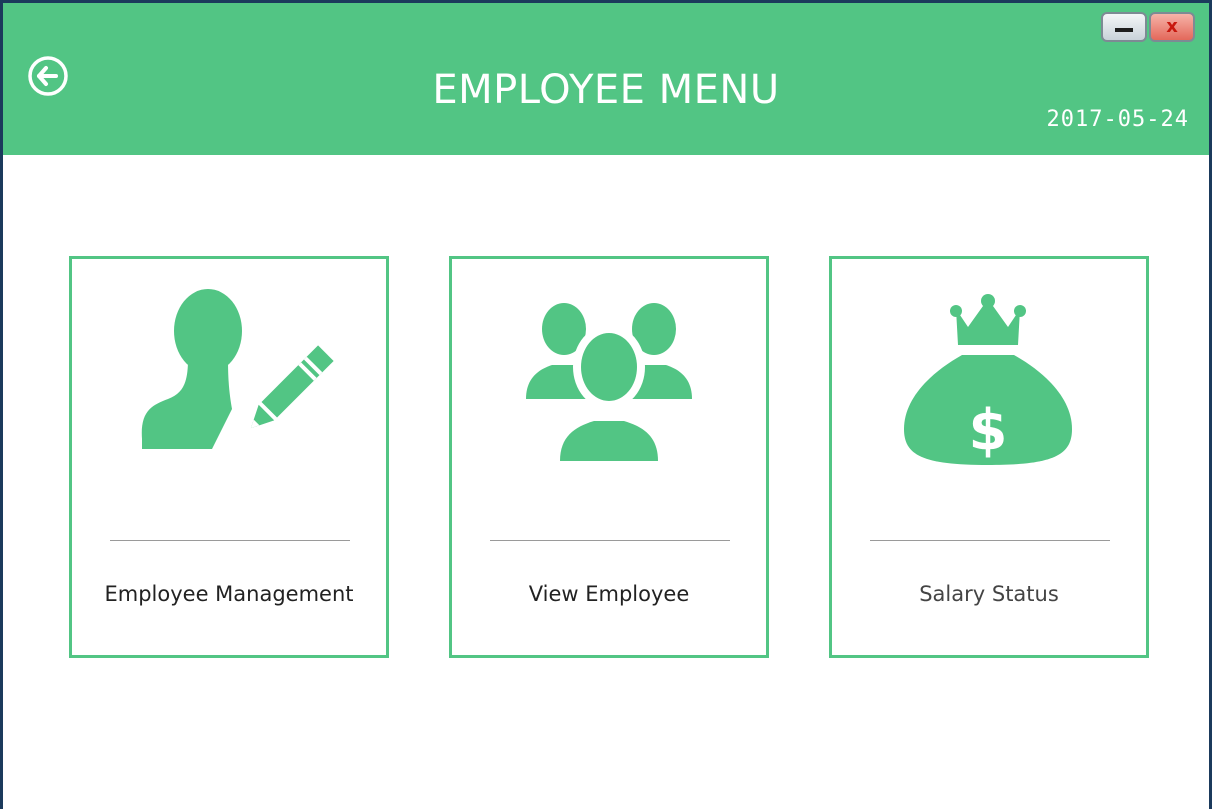 This screenshot has width=1212, height=812. What do you see at coordinates (229, 457) in the screenshot?
I see `employee-management-card: Employee Management` at bounding box center [229, 457].